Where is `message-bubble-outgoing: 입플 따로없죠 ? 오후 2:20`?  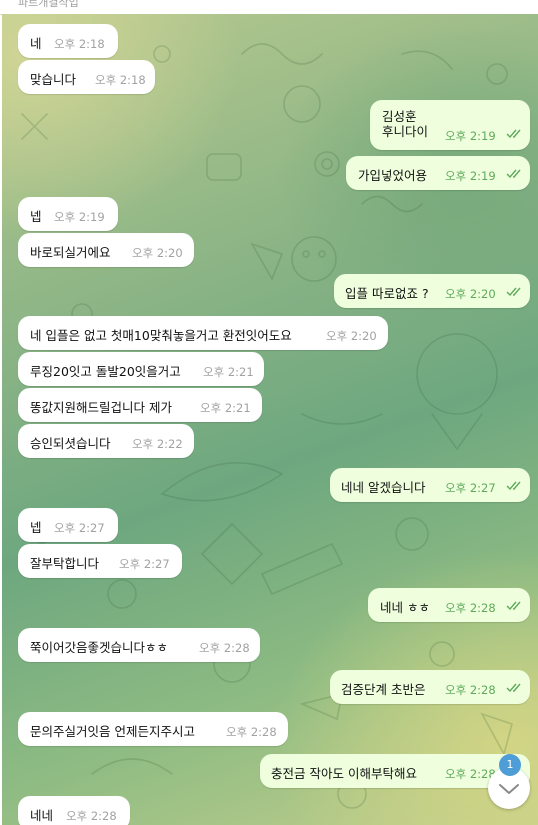 message-bubble-outgoing: 입플 따로없죠 ? 오후 2:20 is located at coordinates (432, 291).